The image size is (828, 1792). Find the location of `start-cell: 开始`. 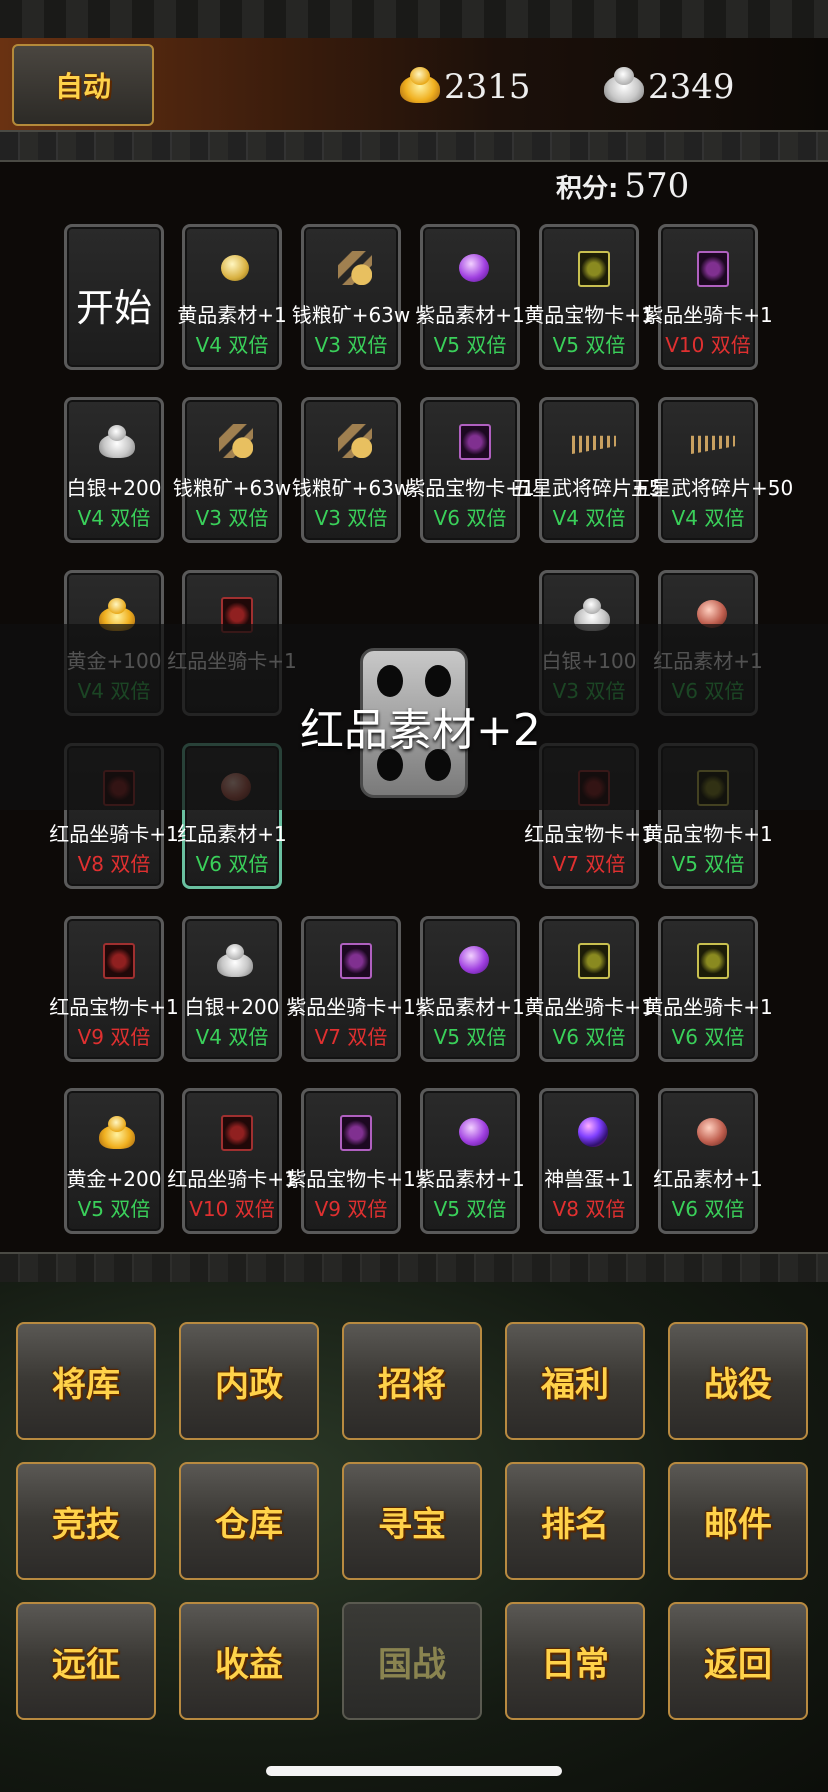

start-cell: 开始 is located at coordinates (114, 297).